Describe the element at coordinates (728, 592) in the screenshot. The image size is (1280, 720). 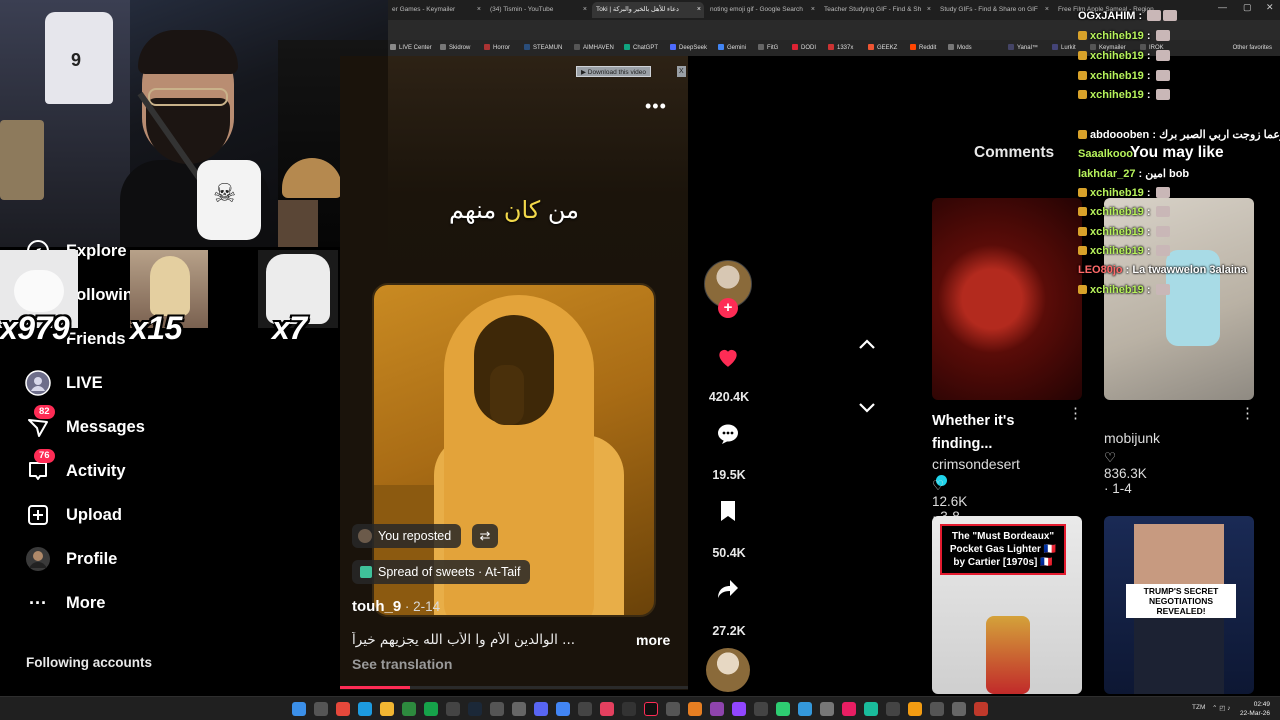
I see `share-icon` at that location.